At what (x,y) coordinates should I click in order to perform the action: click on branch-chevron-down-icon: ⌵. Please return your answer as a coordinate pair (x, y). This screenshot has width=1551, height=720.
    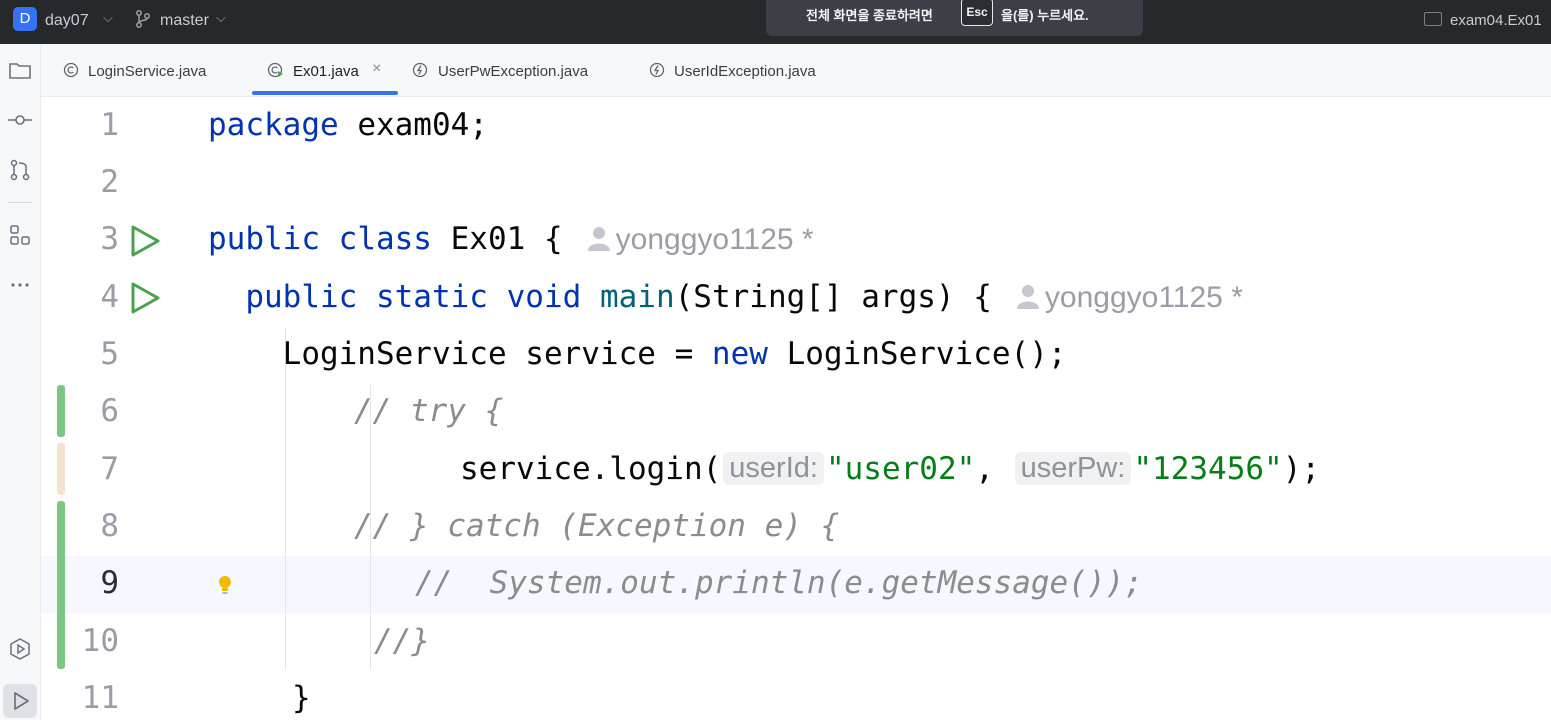
    Looking at the image, I should click on (221, 18).